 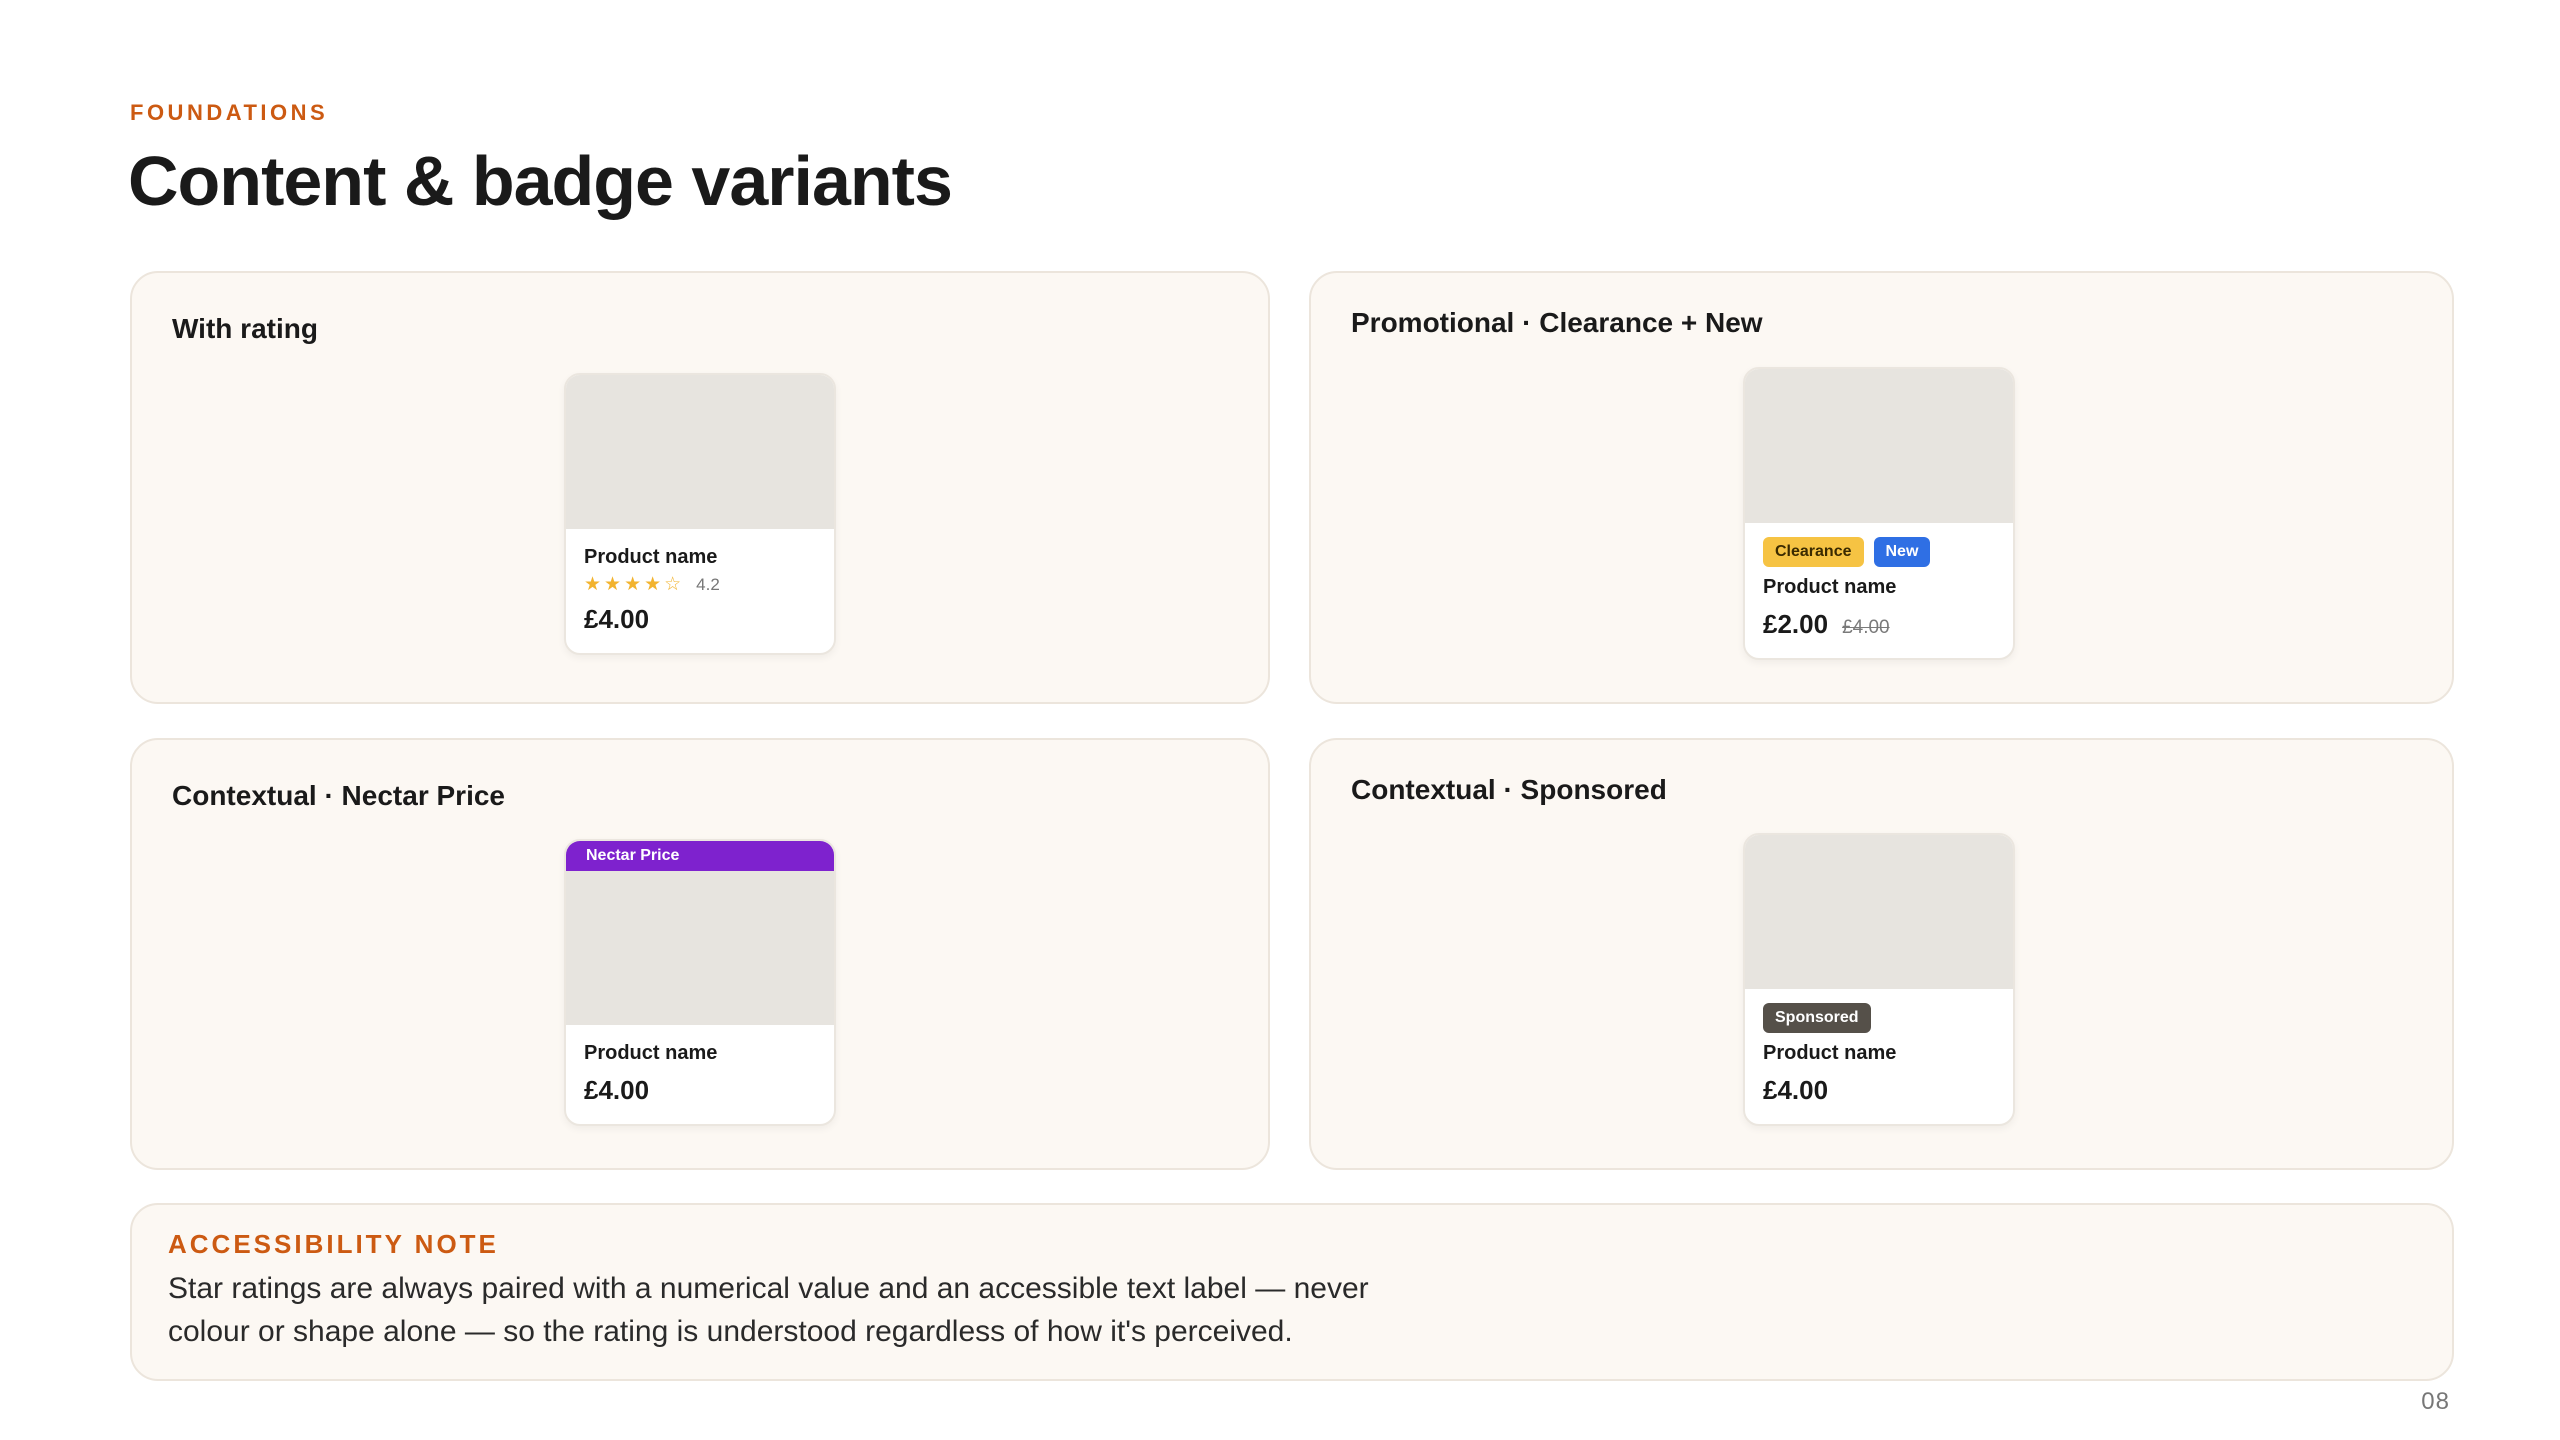 What do you see at coordinates (338, 795) in the screenshot?
I see `panel-title: Contextual · Nectar Price` at bounding box center [338, 795].